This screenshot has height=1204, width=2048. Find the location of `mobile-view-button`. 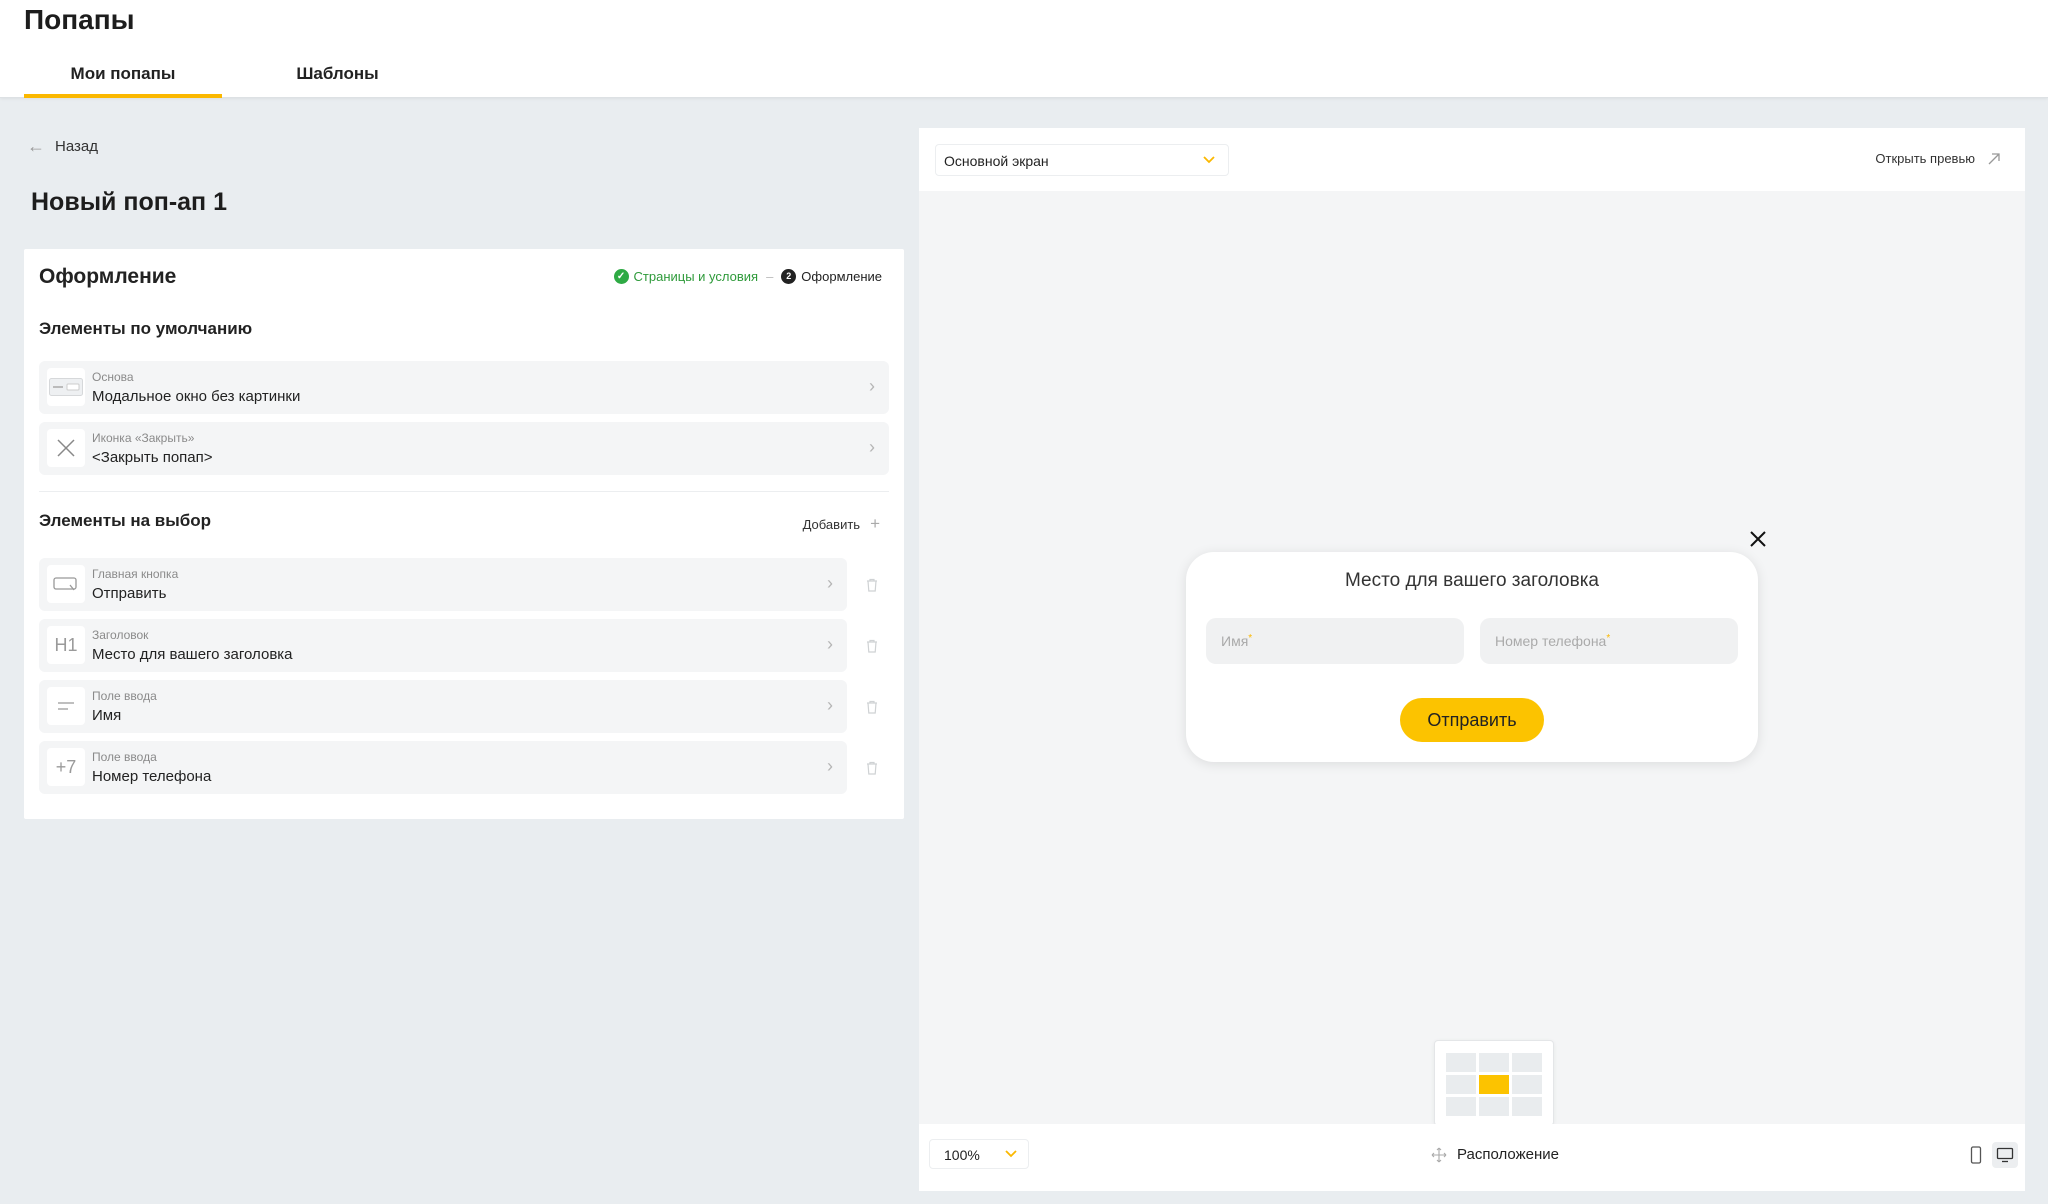

mobile-view-button is located at coordinates (1976, 1155).